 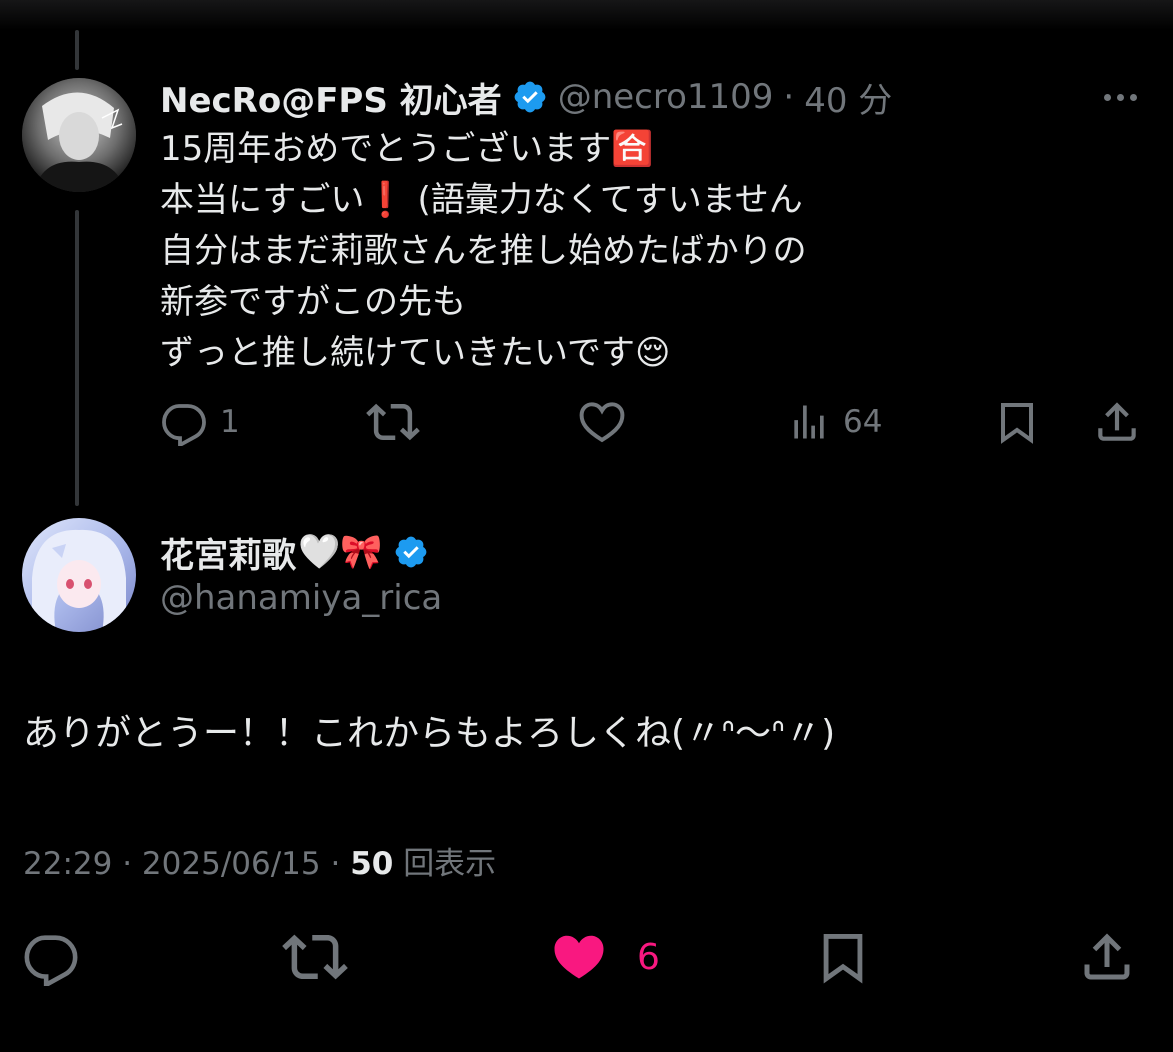 I want to click on like-button, so click(x=602, y=422).